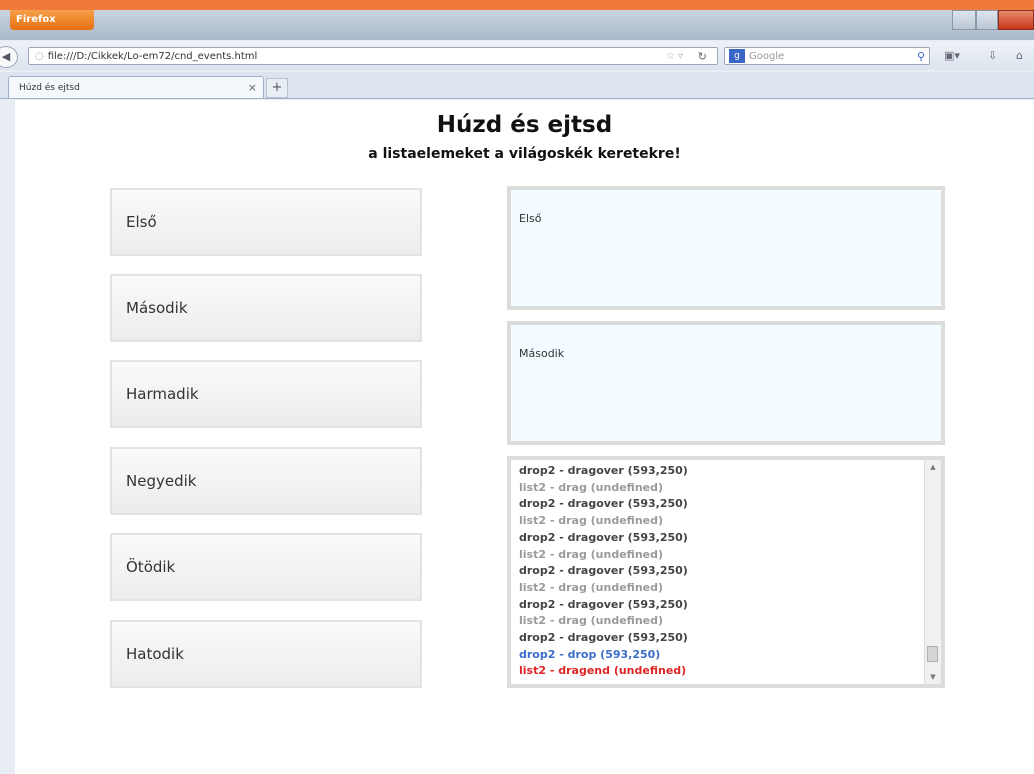  Describe the element at coordinates (136, 87) in the screenshot. I see `tab-active: Húzd és ejtsd ×` at that location.